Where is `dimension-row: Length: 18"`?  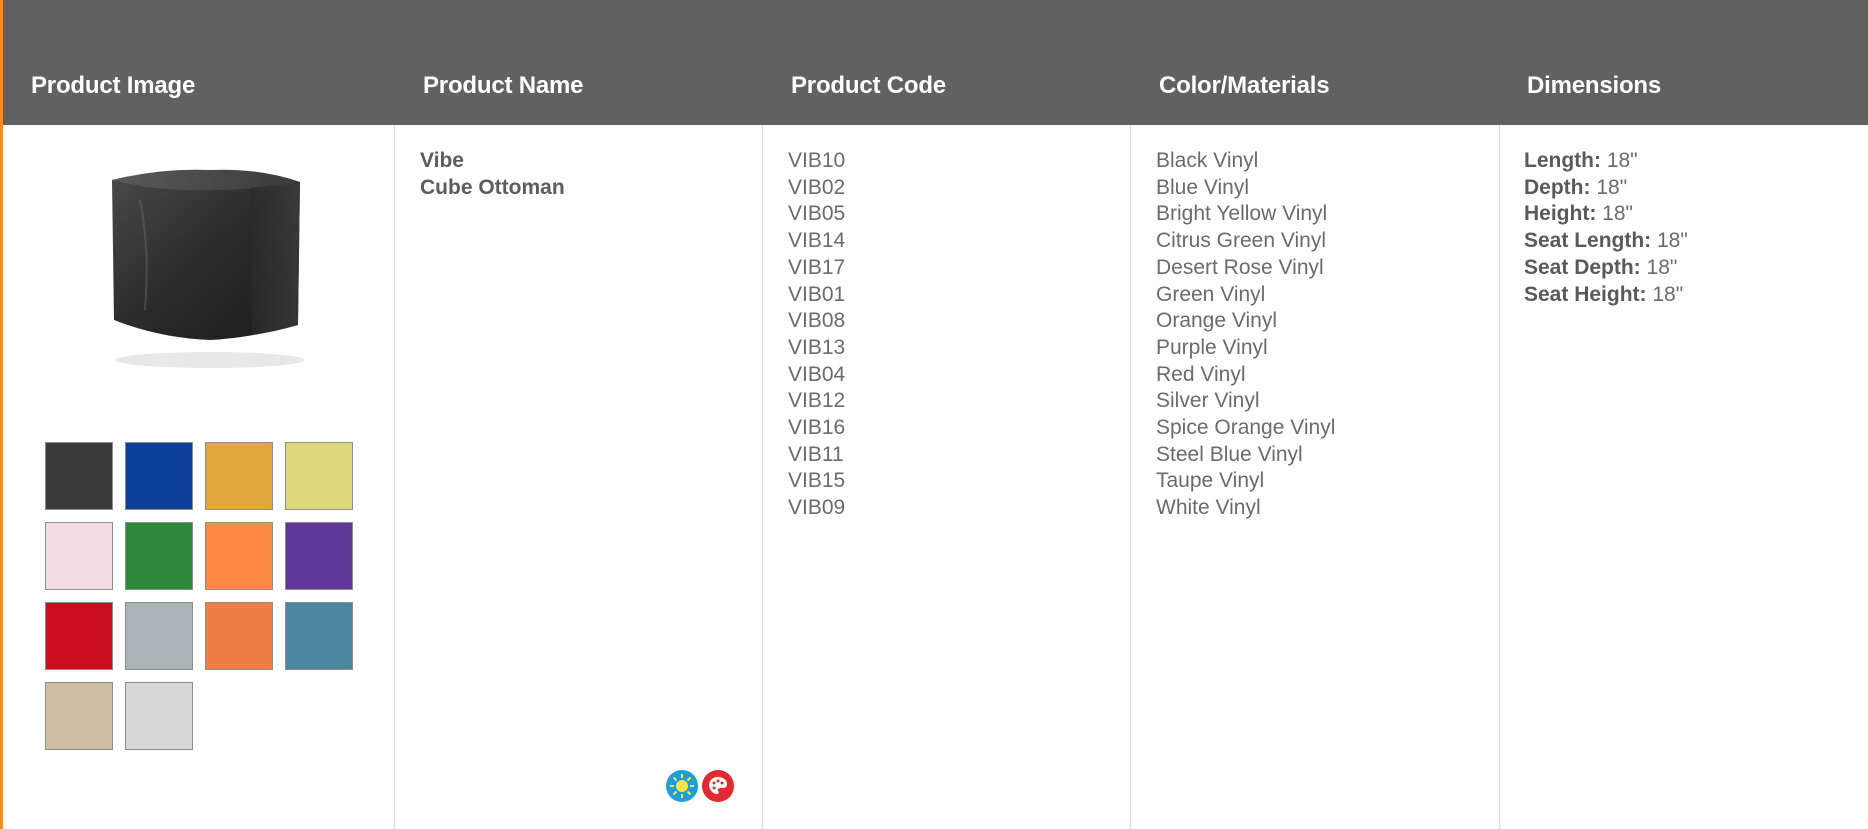 dimension-row: Length: 18" is located at coordinates (1606, 161).